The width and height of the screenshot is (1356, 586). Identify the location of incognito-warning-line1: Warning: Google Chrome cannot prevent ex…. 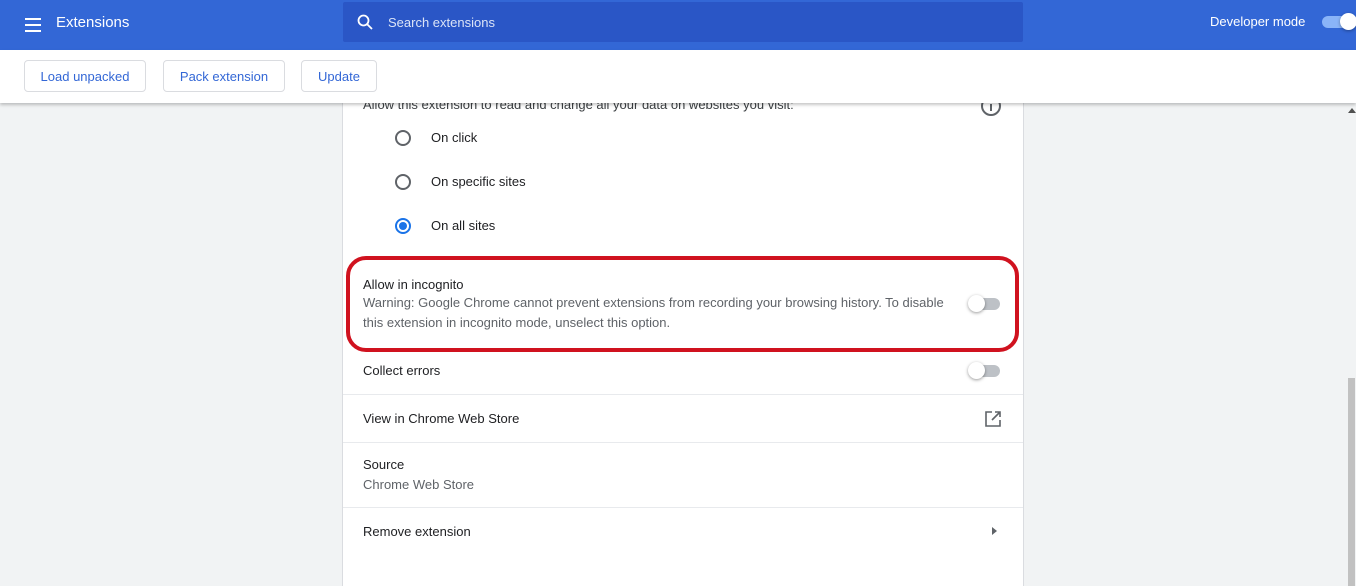
(653, 302).